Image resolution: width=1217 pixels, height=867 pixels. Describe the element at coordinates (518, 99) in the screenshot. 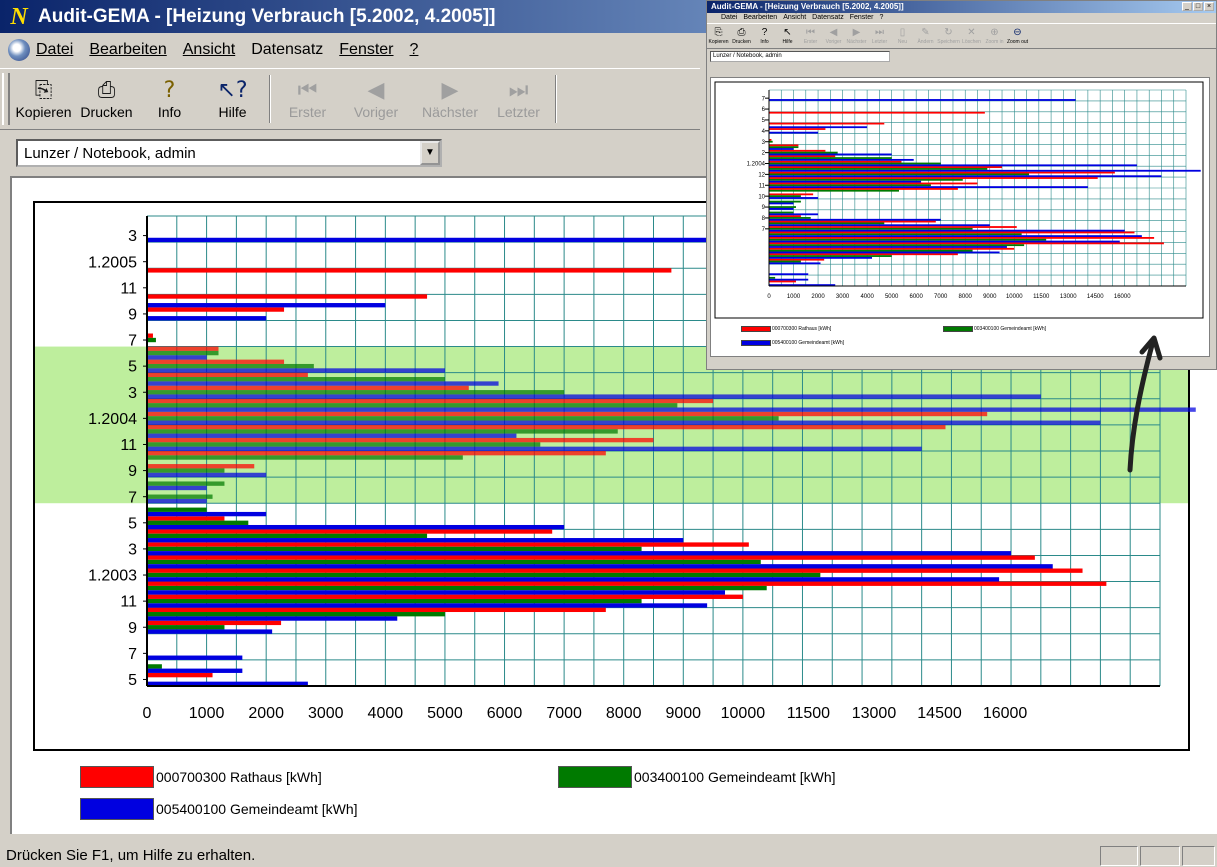

I see `last-record-button: ⏭ Letzter` at that location.